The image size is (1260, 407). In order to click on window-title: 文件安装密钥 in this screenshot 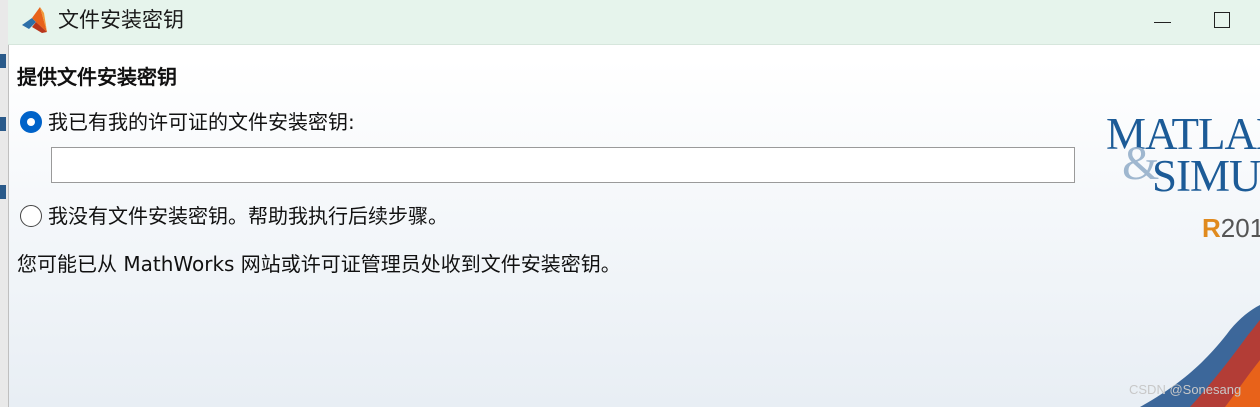, I will do `click(121, 20)`.